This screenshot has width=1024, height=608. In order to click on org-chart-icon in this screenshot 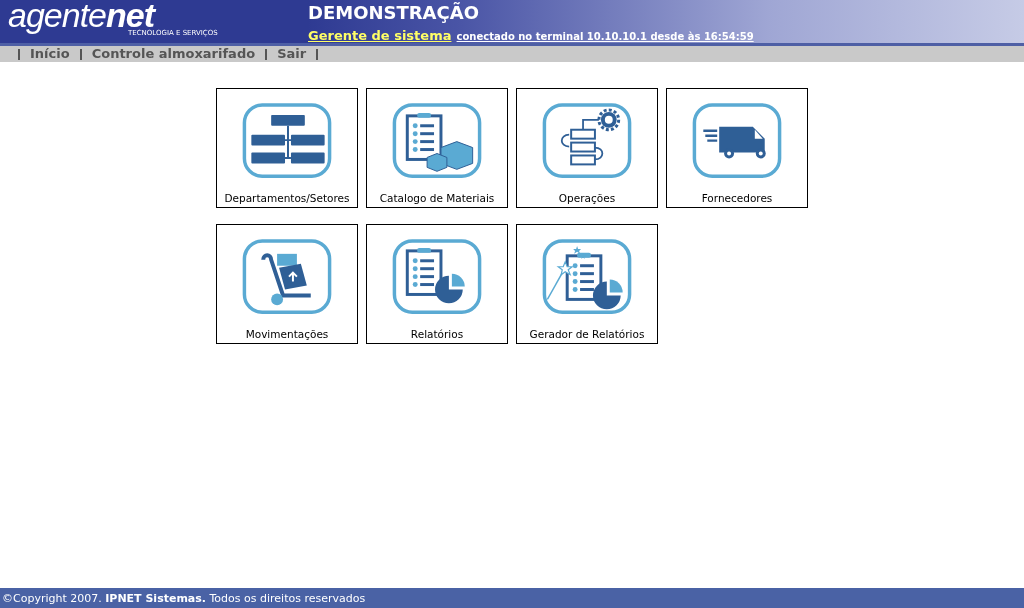, I will do `click(287, 141)`.